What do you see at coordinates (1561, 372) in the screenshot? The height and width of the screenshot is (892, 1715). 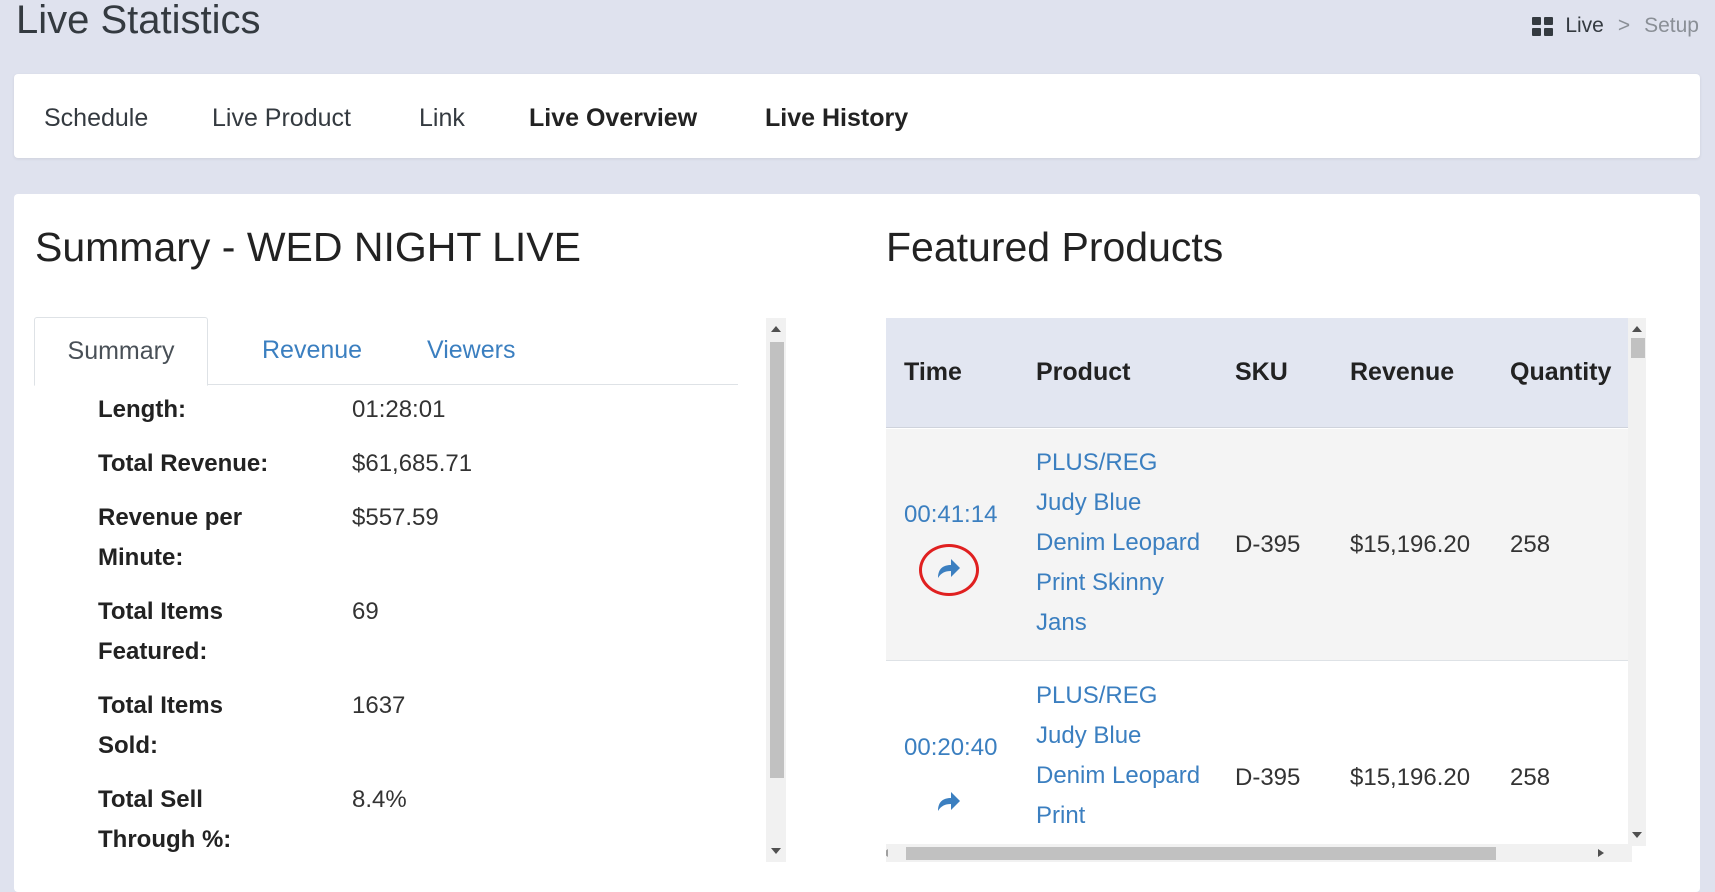 I see `column-header-quantity: Quantity` at bounding box center [1561, 372].